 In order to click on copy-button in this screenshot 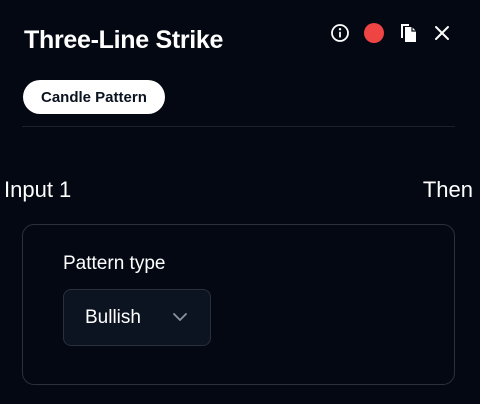, I will do `click(408, 33)`.